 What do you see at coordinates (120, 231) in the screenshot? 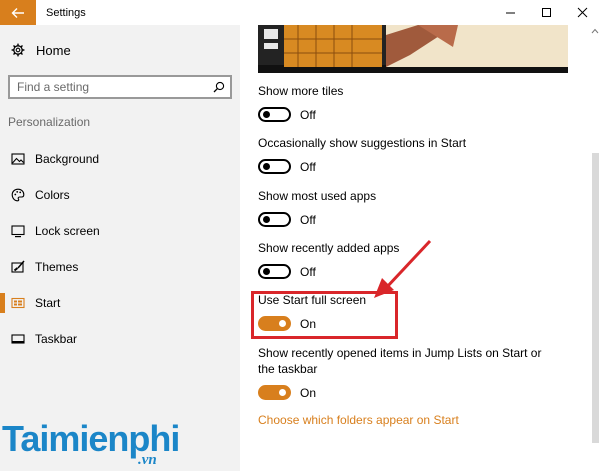
I see `sidebar-item-lock-screen: Lock screen` at bounding box center [120, 231].